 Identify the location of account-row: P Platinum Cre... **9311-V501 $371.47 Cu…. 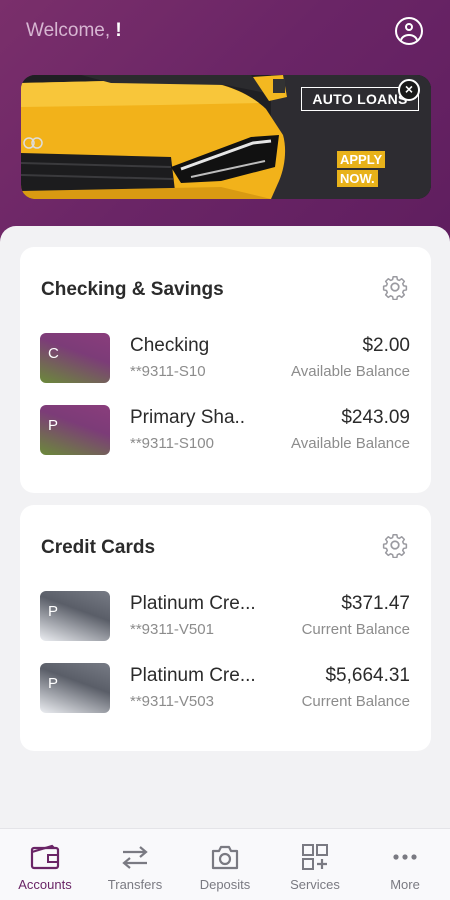
(225, 617).